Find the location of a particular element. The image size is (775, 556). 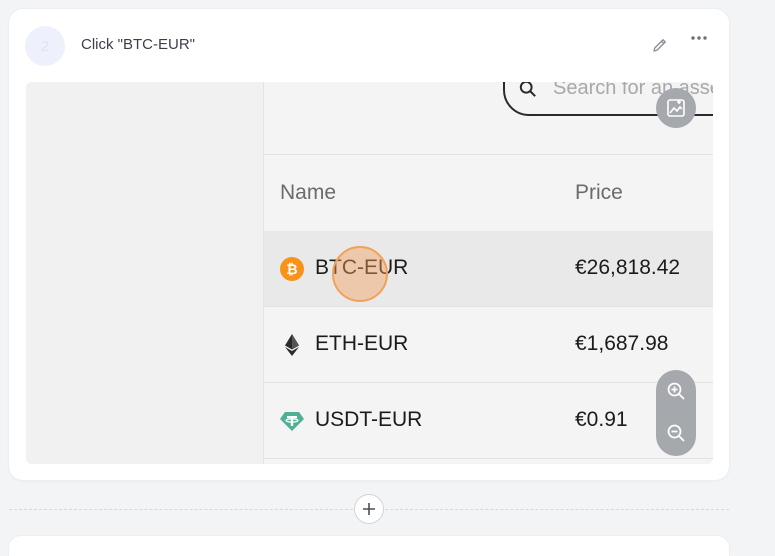

click-highlight-marker is located at coordinates (360, 274).